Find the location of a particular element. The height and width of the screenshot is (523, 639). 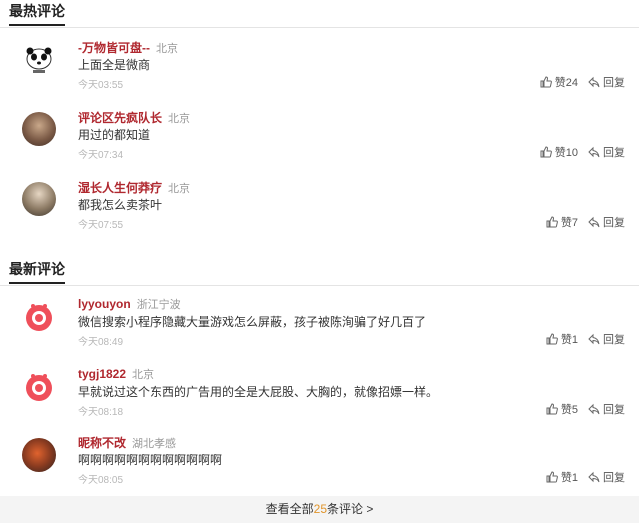

comment-username: 评论区先疯队长 北京 is located at coordinates (134, 117).